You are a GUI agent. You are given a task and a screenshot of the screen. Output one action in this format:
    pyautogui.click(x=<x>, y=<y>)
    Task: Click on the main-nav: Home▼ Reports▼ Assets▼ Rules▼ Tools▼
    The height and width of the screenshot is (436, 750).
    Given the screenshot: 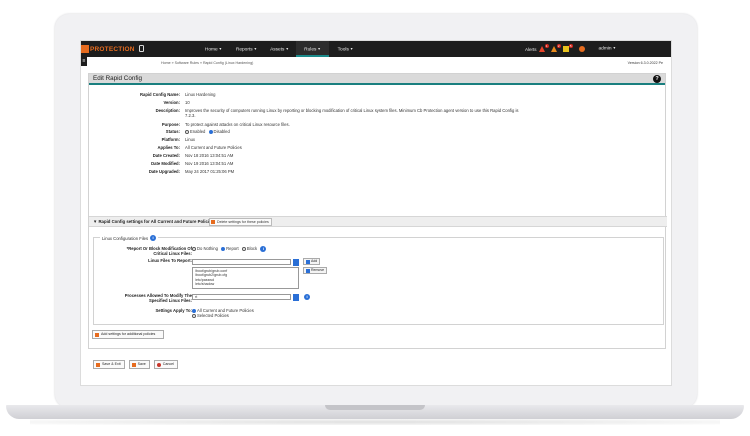 What is the action you would take?
    pyautogui.click(x=279, y=49)
    